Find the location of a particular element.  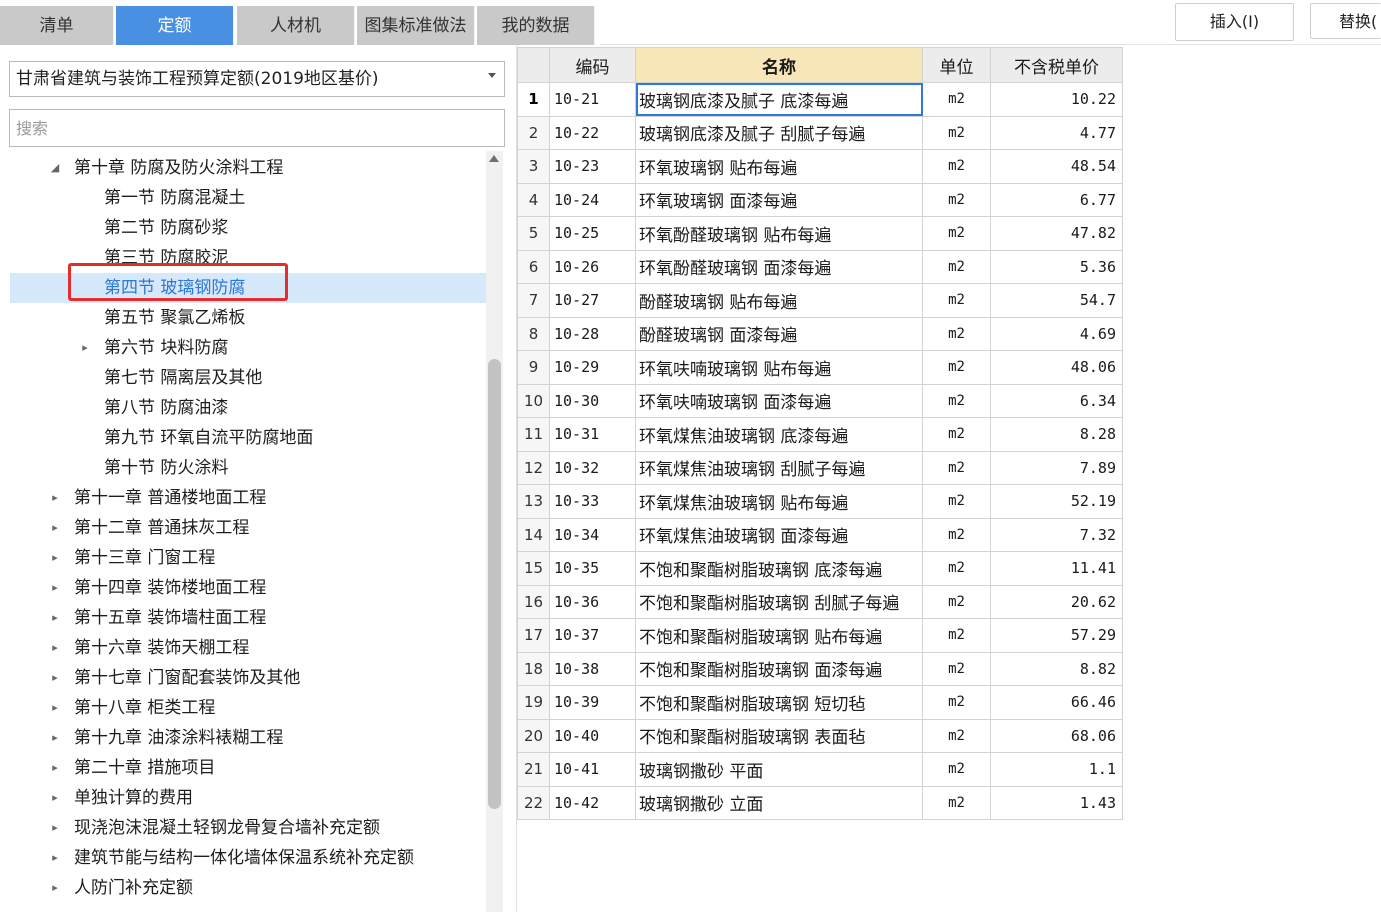

code-cell: 10-40 is located at coordinates (592, 735).